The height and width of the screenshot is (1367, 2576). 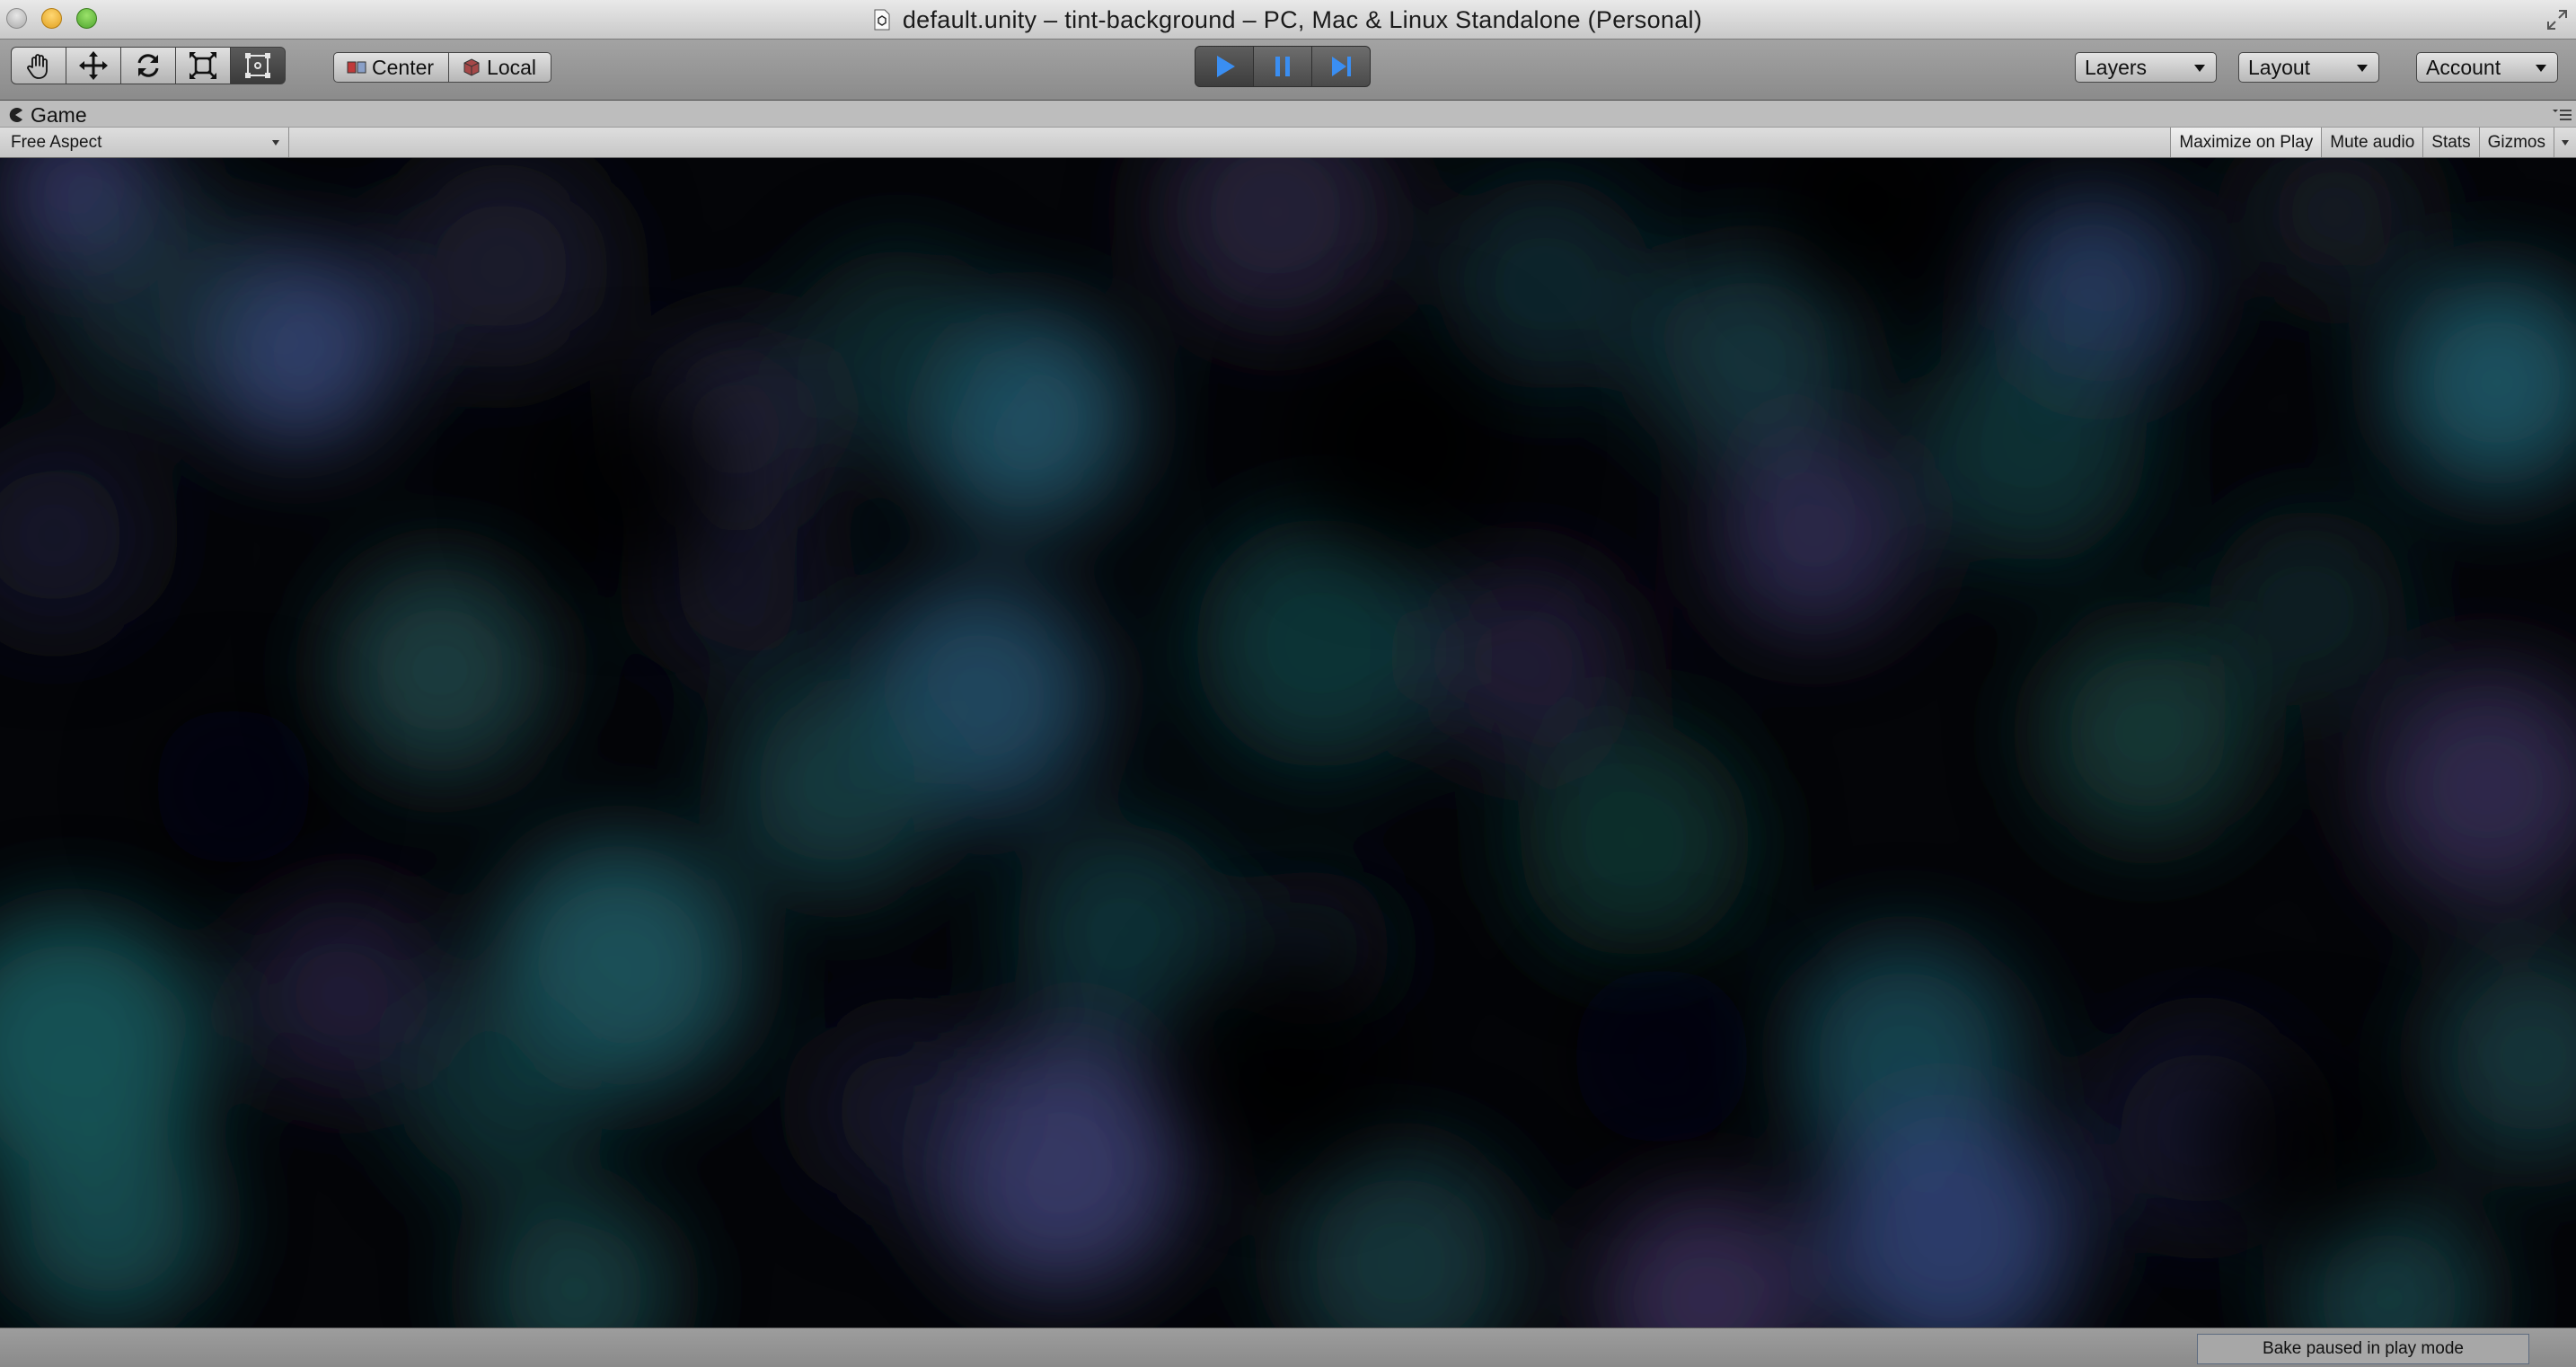 I want to click on move-tool-button, so click(x=93, y=65).